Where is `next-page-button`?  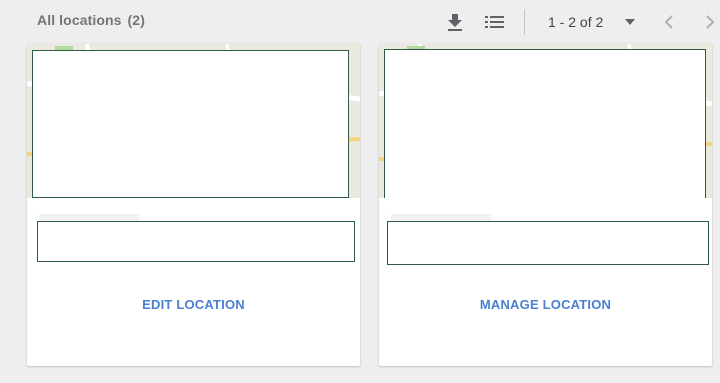 next-page-button is located at coordinates (709, 22).